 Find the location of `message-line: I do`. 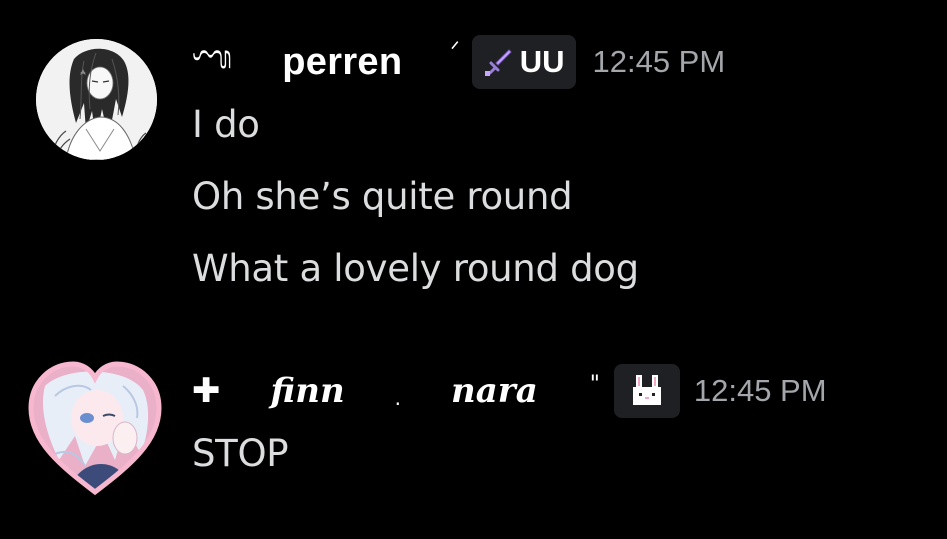

message-line: I do is located at coordinates (226, 124).